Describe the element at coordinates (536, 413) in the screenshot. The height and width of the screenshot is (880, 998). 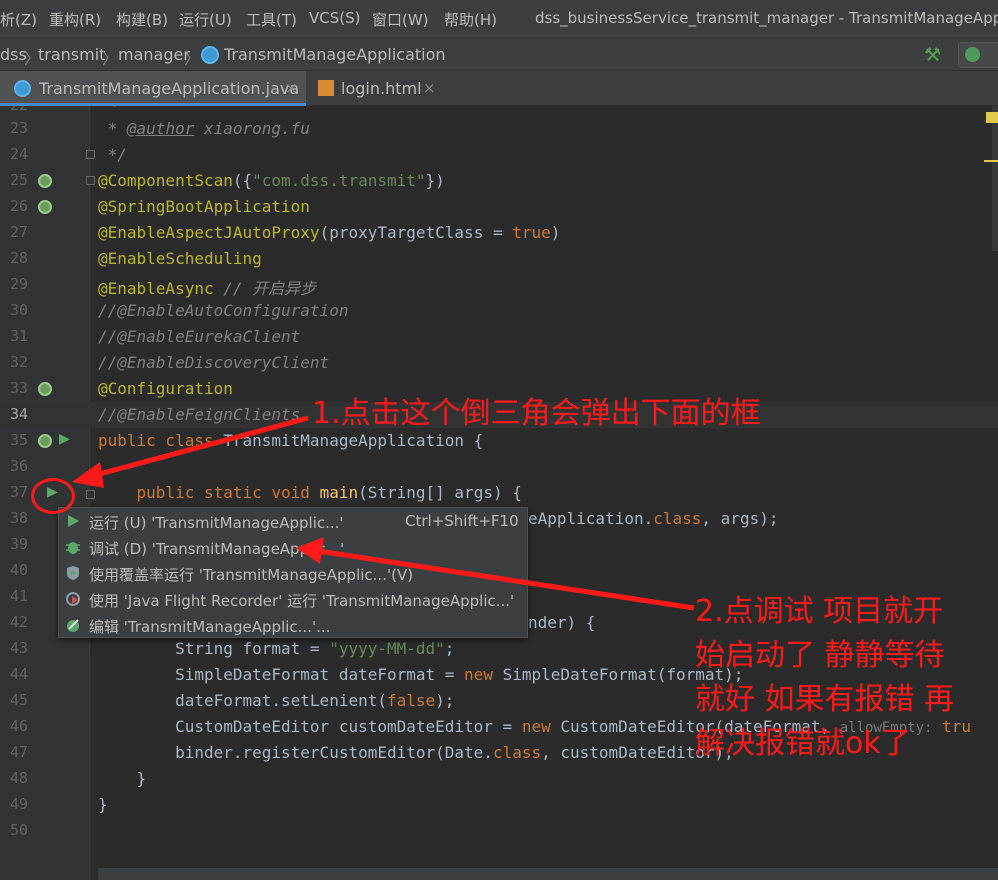
I see `annotation-step-1: 1.点击这个倒三角会弹出下面的框` at that location.